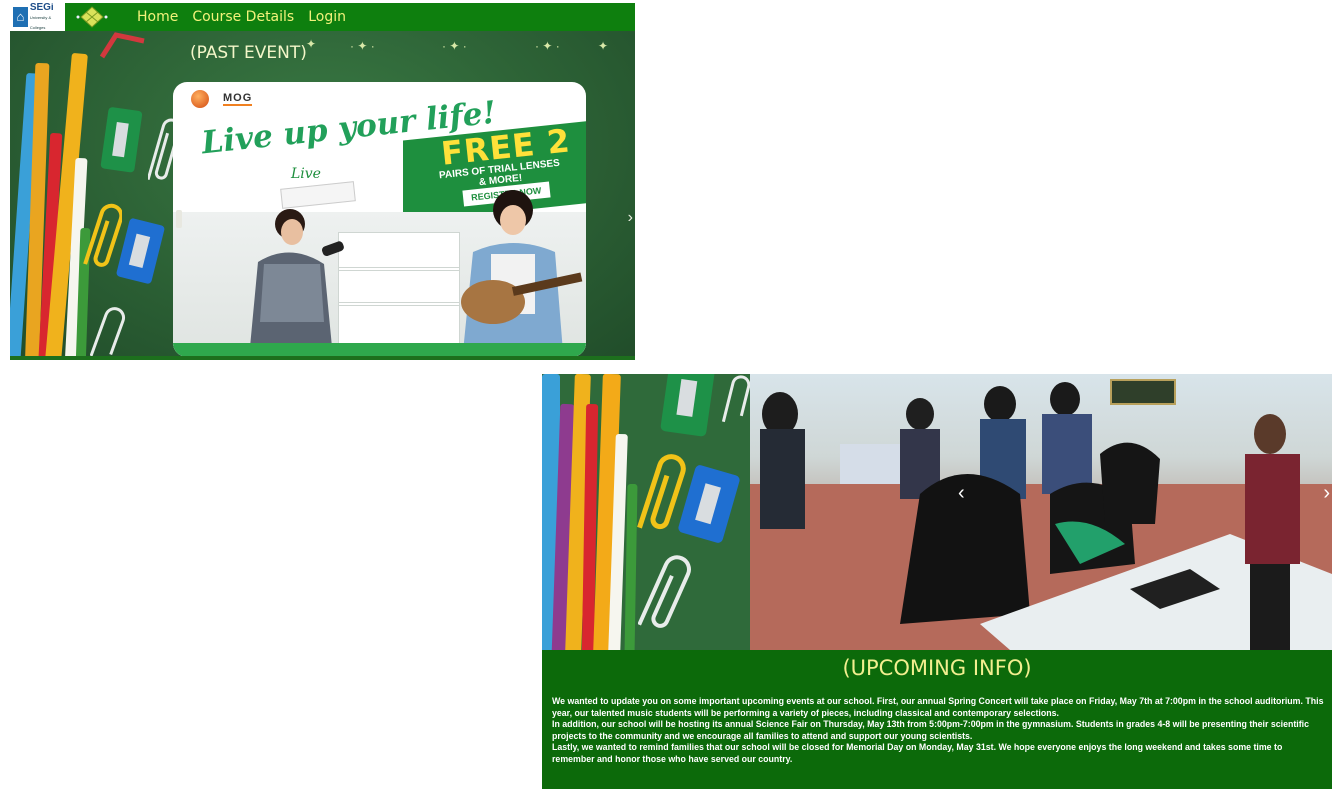 This screenshot has width=1333, height=789. What do you see at coordinates (379, 273) in the screenshot?
I see `ad-photo-scene` at bounding box center [379, 273].